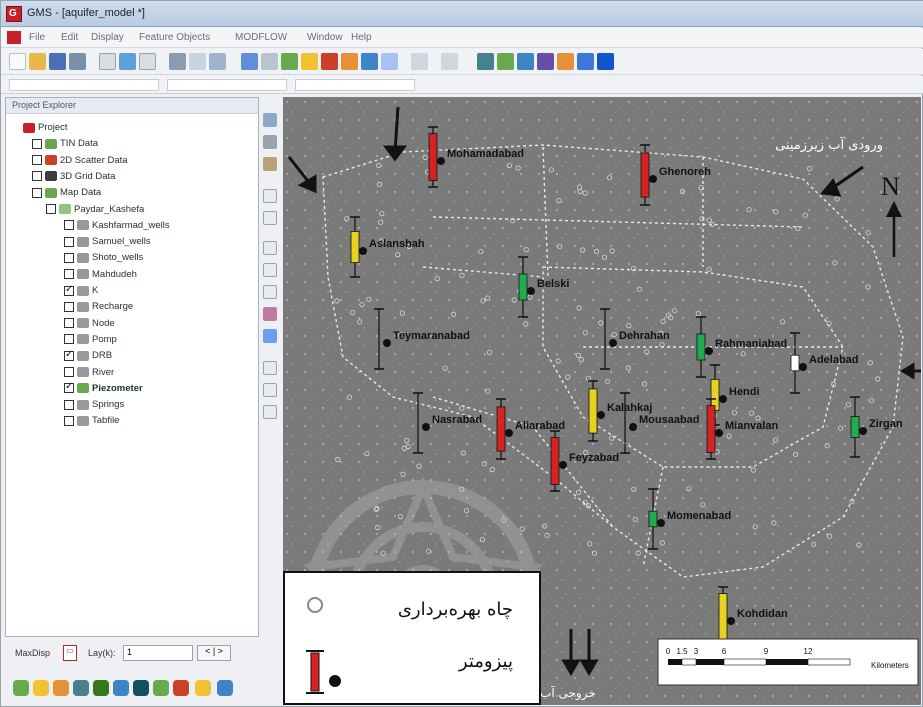  What do you see at coordinates (270, 368) in the screenshot?
I see `create-arc-icon` at bounding box center [270, 368].